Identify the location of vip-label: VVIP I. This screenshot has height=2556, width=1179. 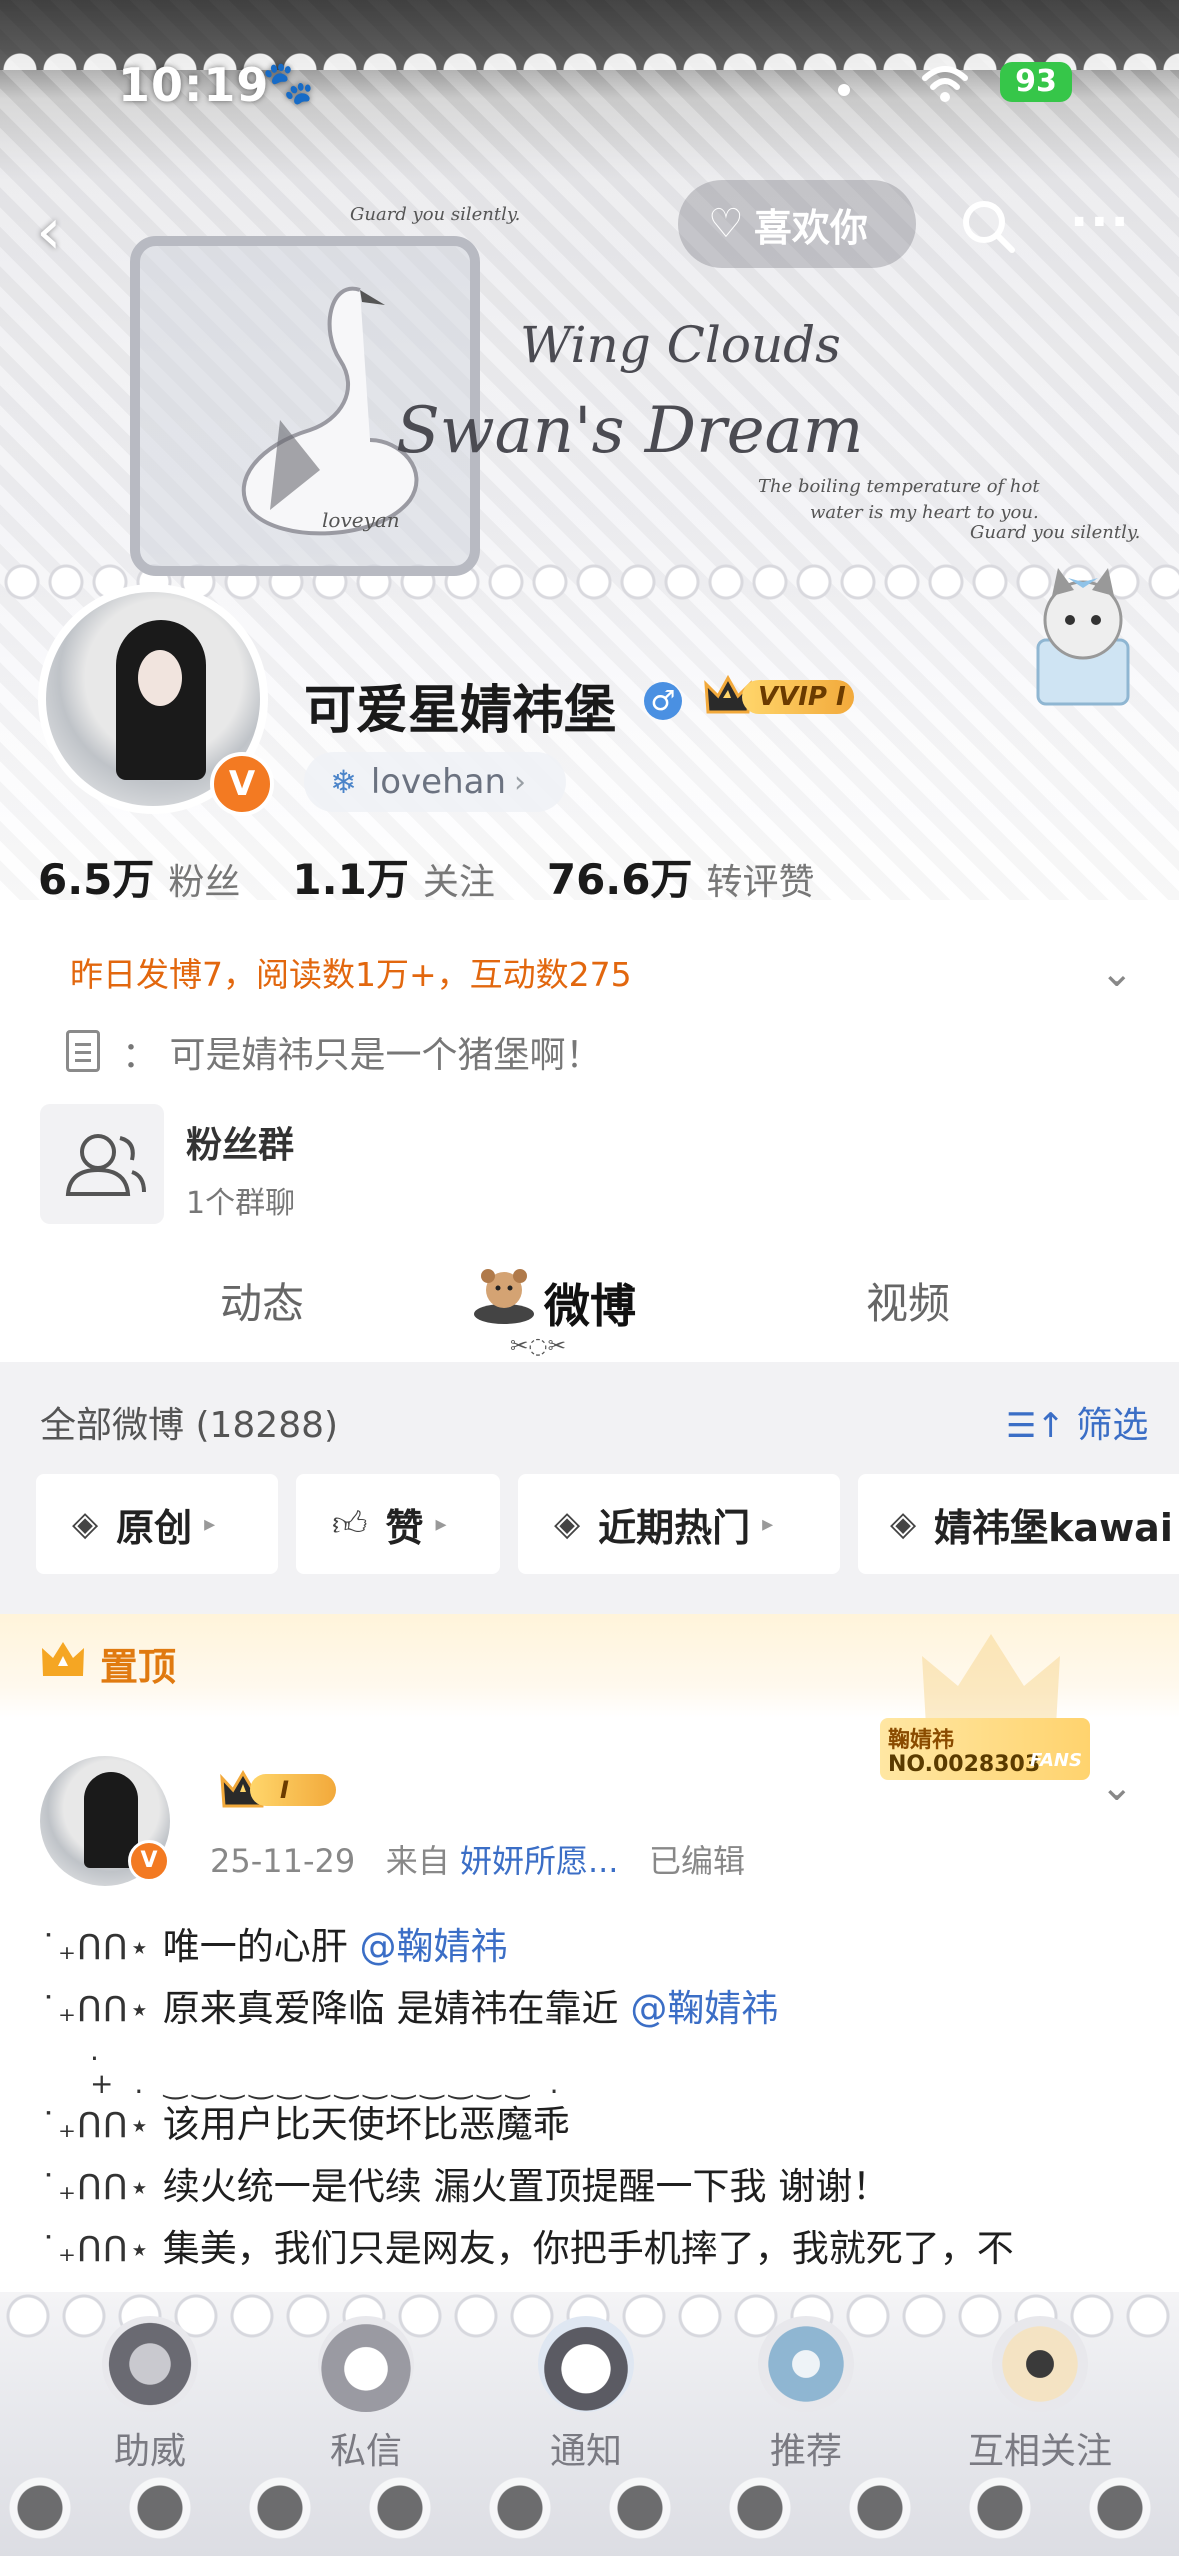
(798, 697).